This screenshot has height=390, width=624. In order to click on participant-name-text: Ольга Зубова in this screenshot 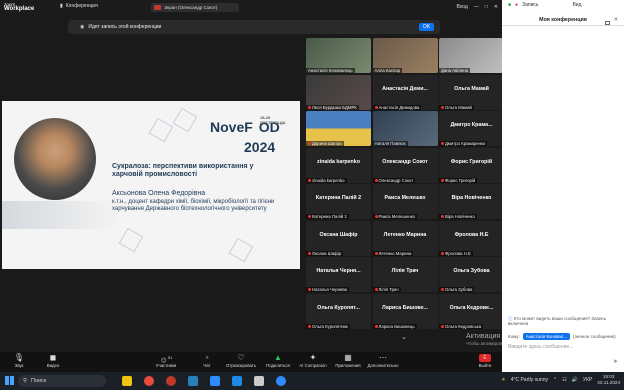, I will do `click(459, 289)`.